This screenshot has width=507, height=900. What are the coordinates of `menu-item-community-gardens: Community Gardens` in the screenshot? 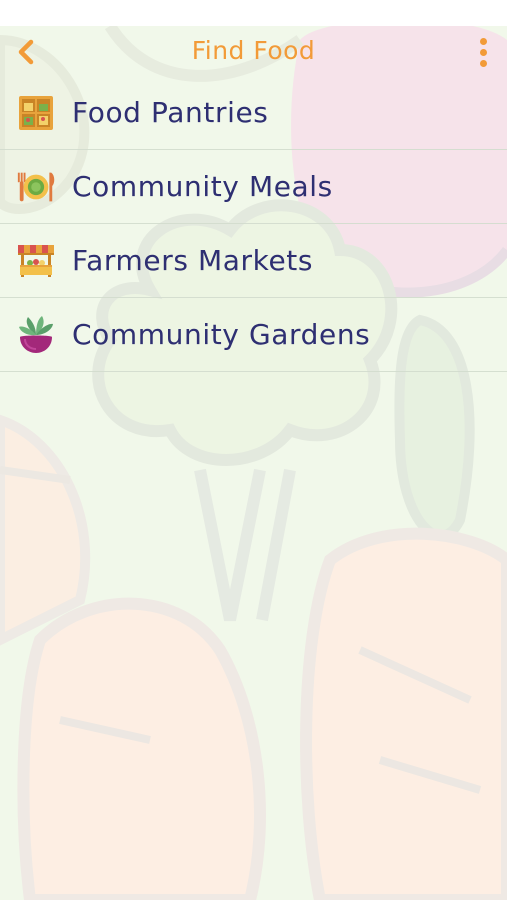 It's located at (253, 335).